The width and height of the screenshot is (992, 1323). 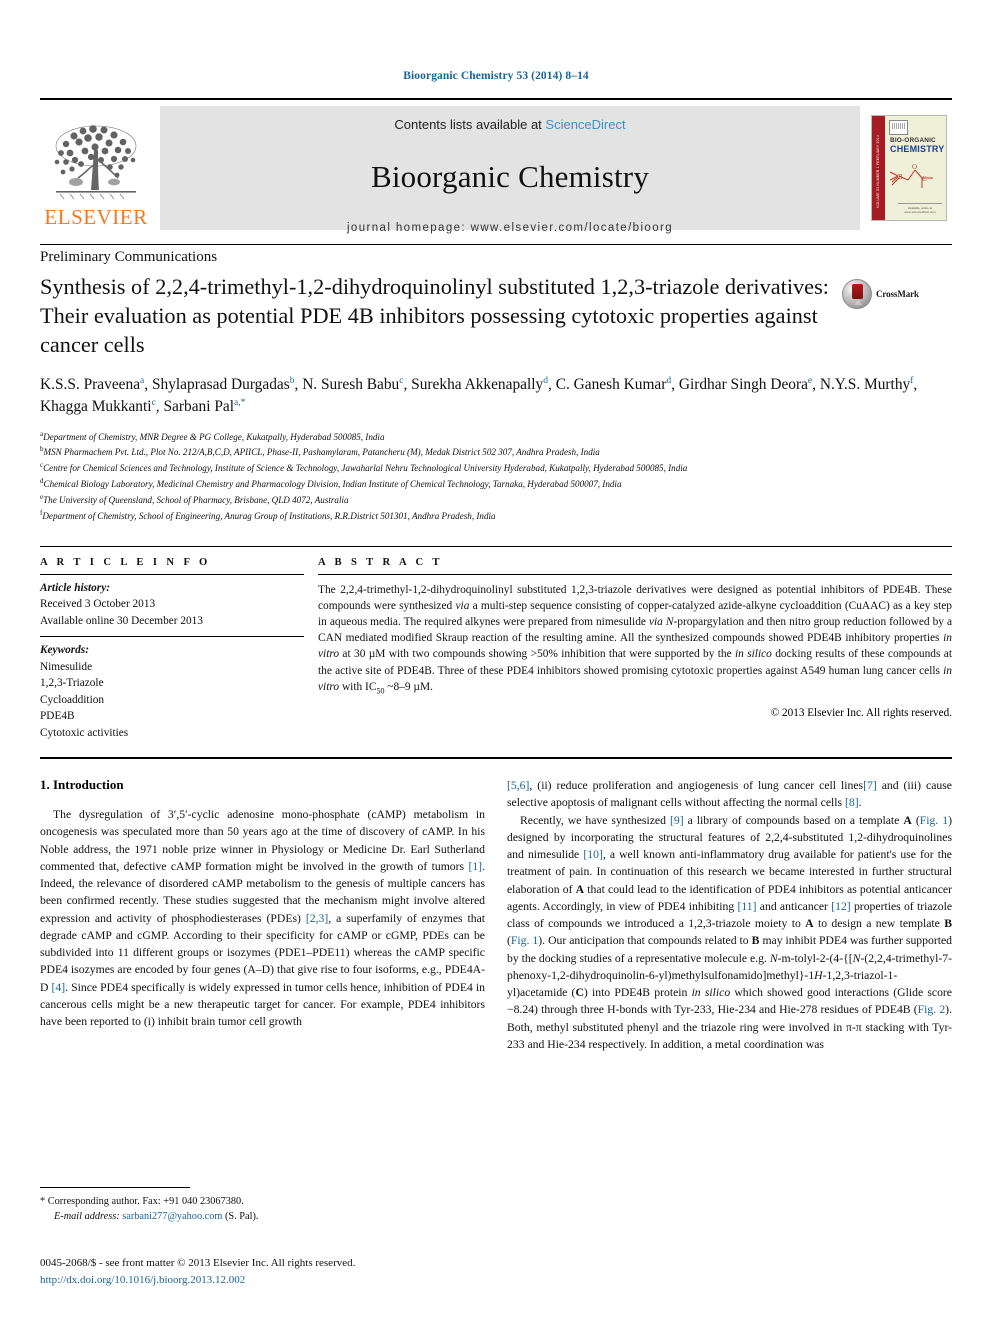 I want to click on cover-spine: VOLUME 53 NUMBER 1 FEBRUARY 2014, so click(x=878, y=168).